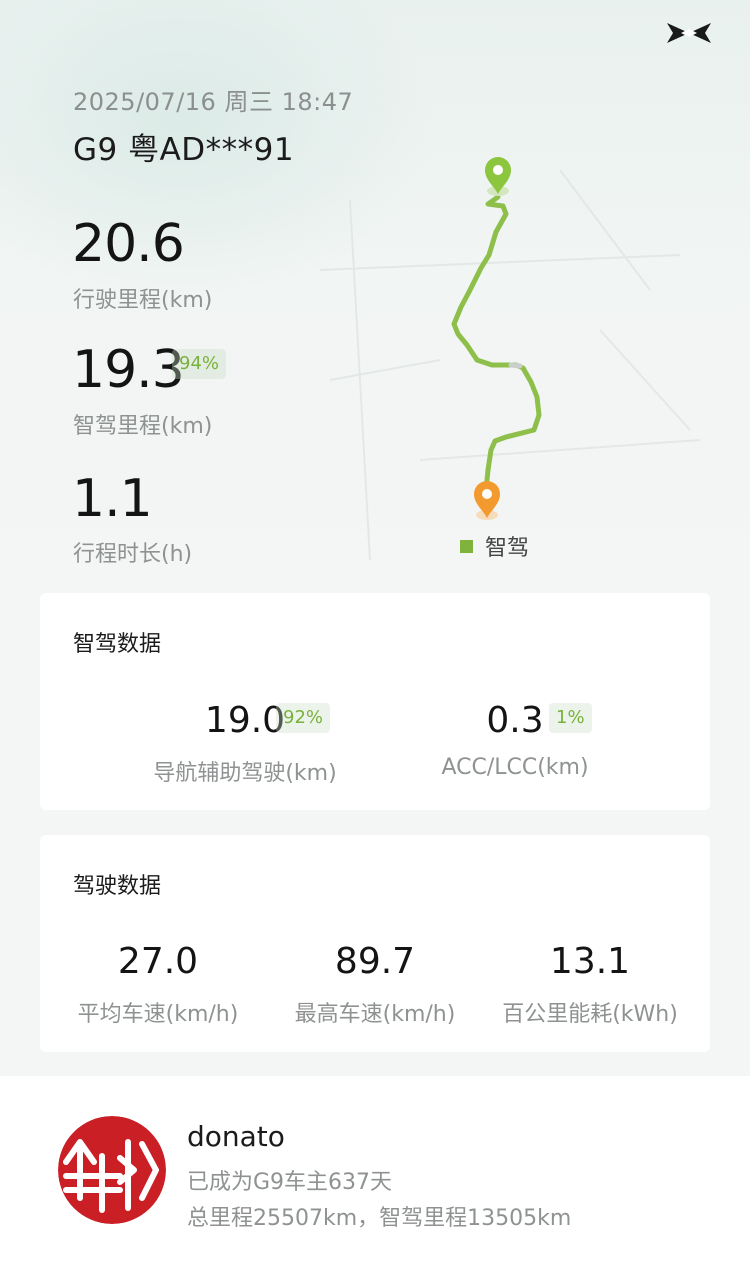 This screenshot has height=1266, width=750. What do you see at coordinates (375, 961) in the screenshot?
I see `max-speed-value: 89.7` at bounding box center [375, 961].